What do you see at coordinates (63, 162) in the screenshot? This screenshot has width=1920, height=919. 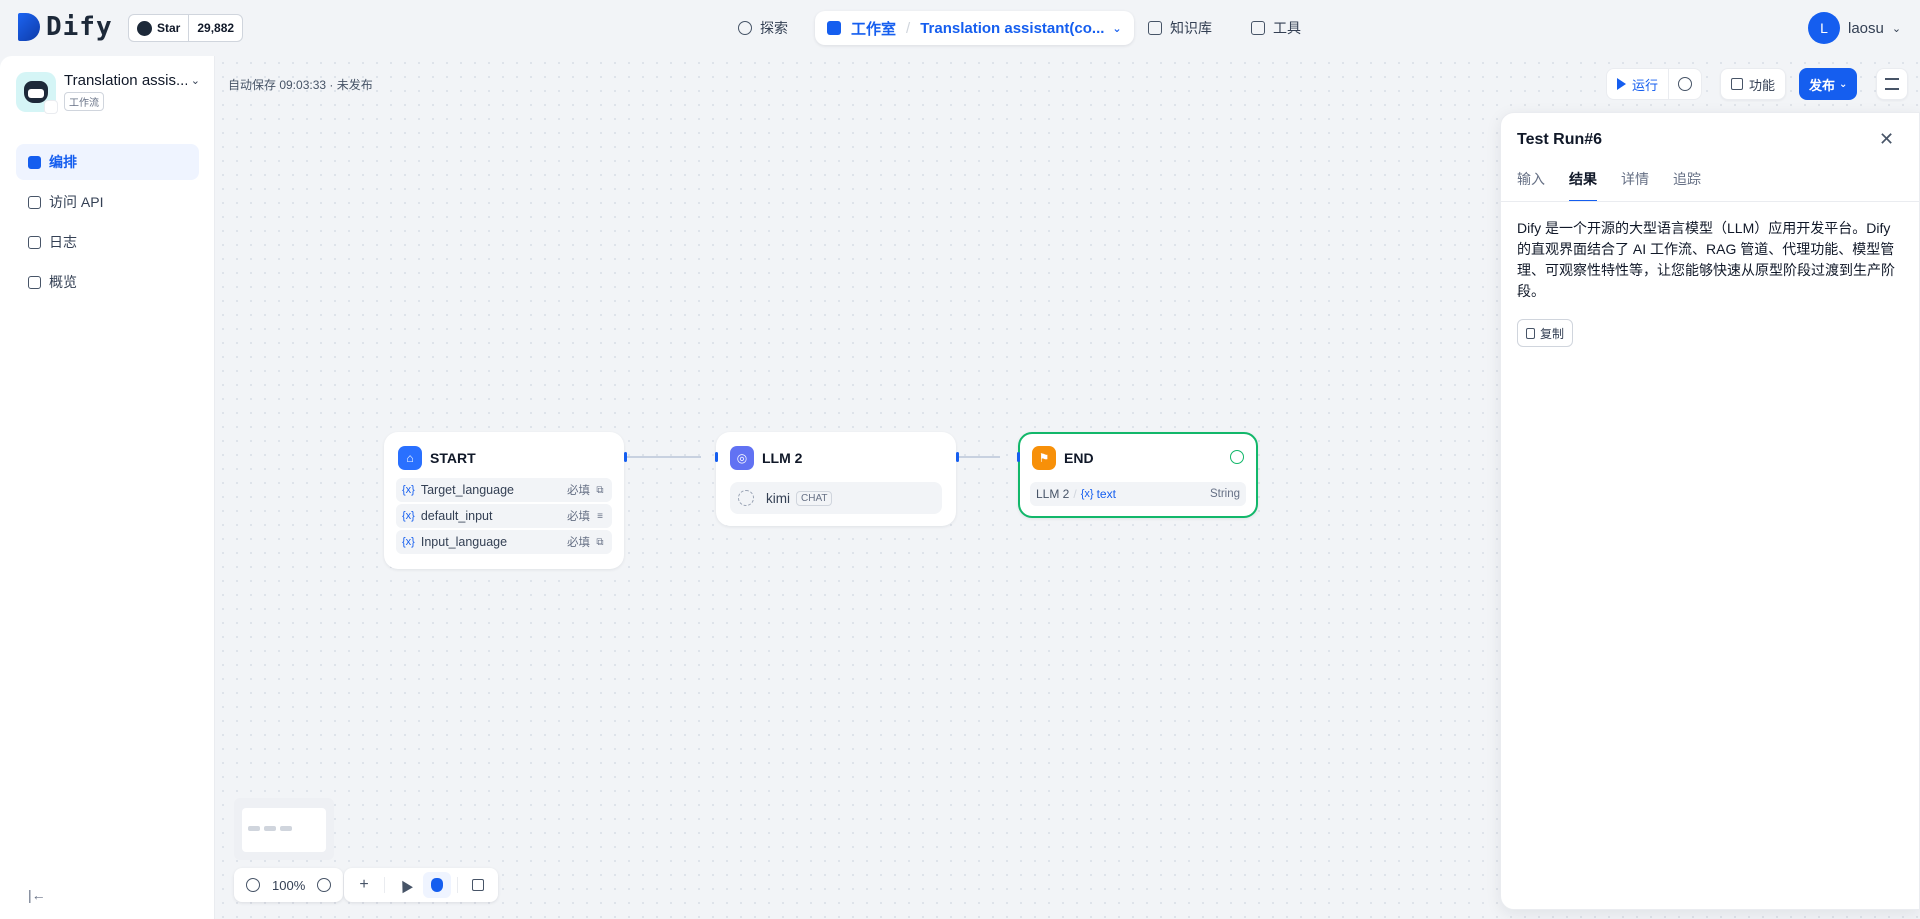 I see `sidebar-item-label: 编排` at bounding box center [63, 162].